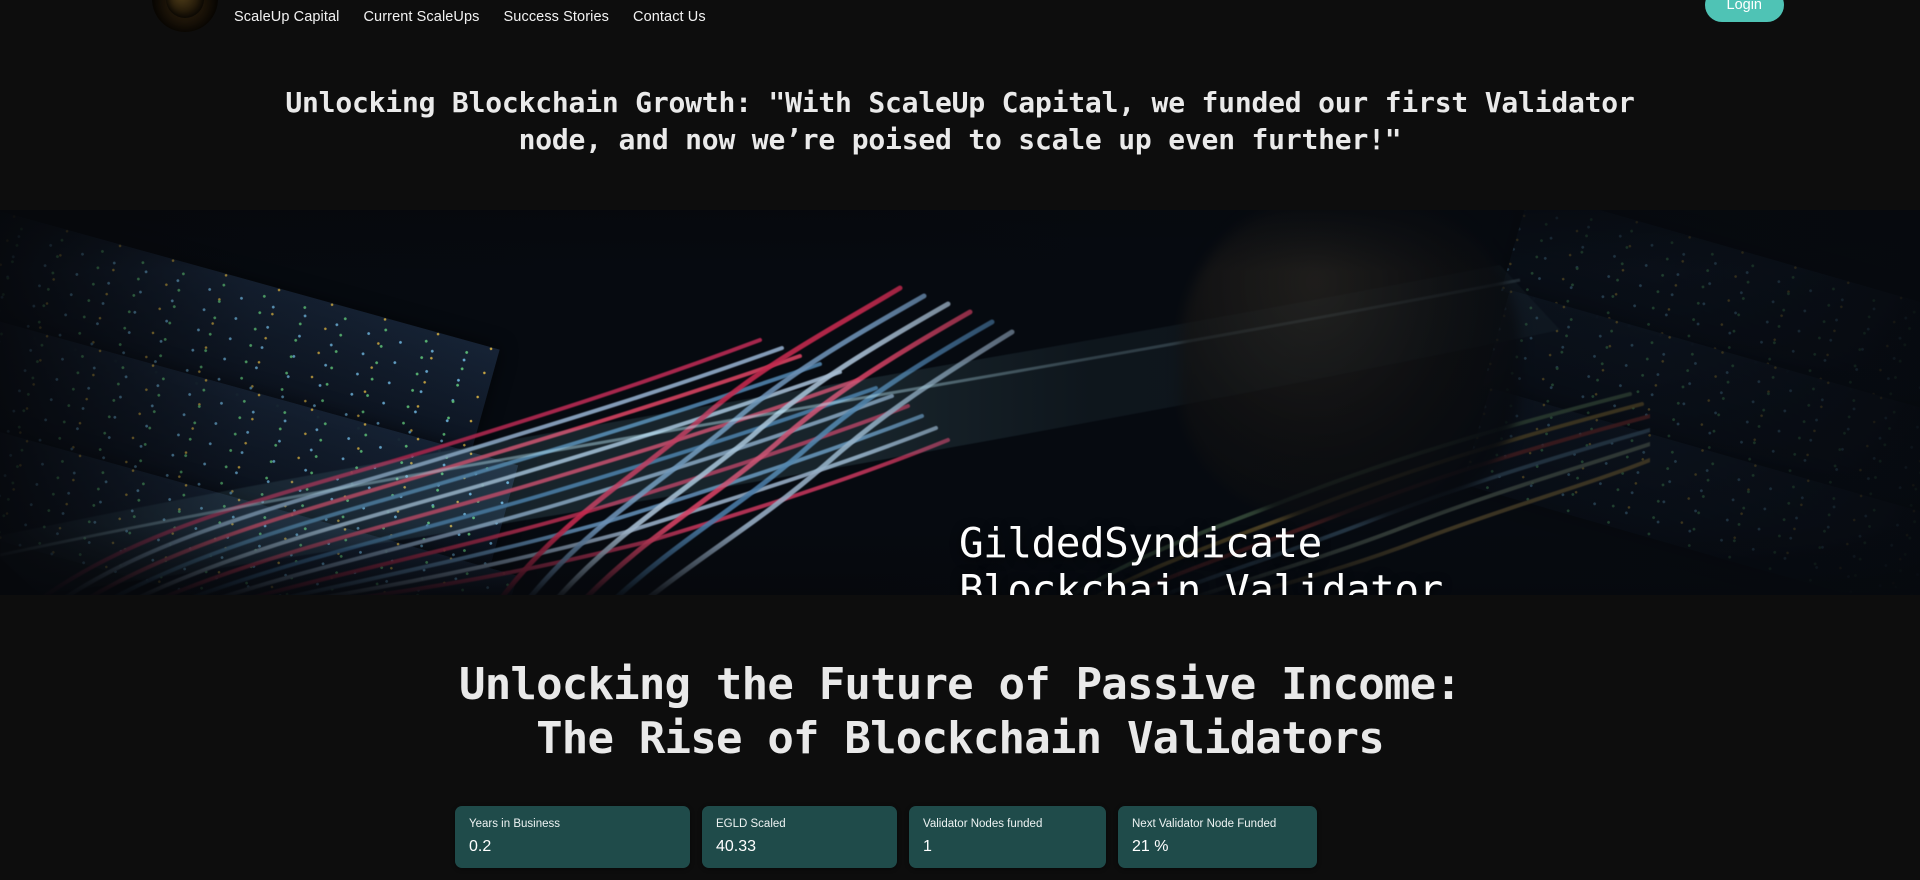 The width and height of the screenshot is (1920, 880). I want to click on site-logo, so click(185, 16).